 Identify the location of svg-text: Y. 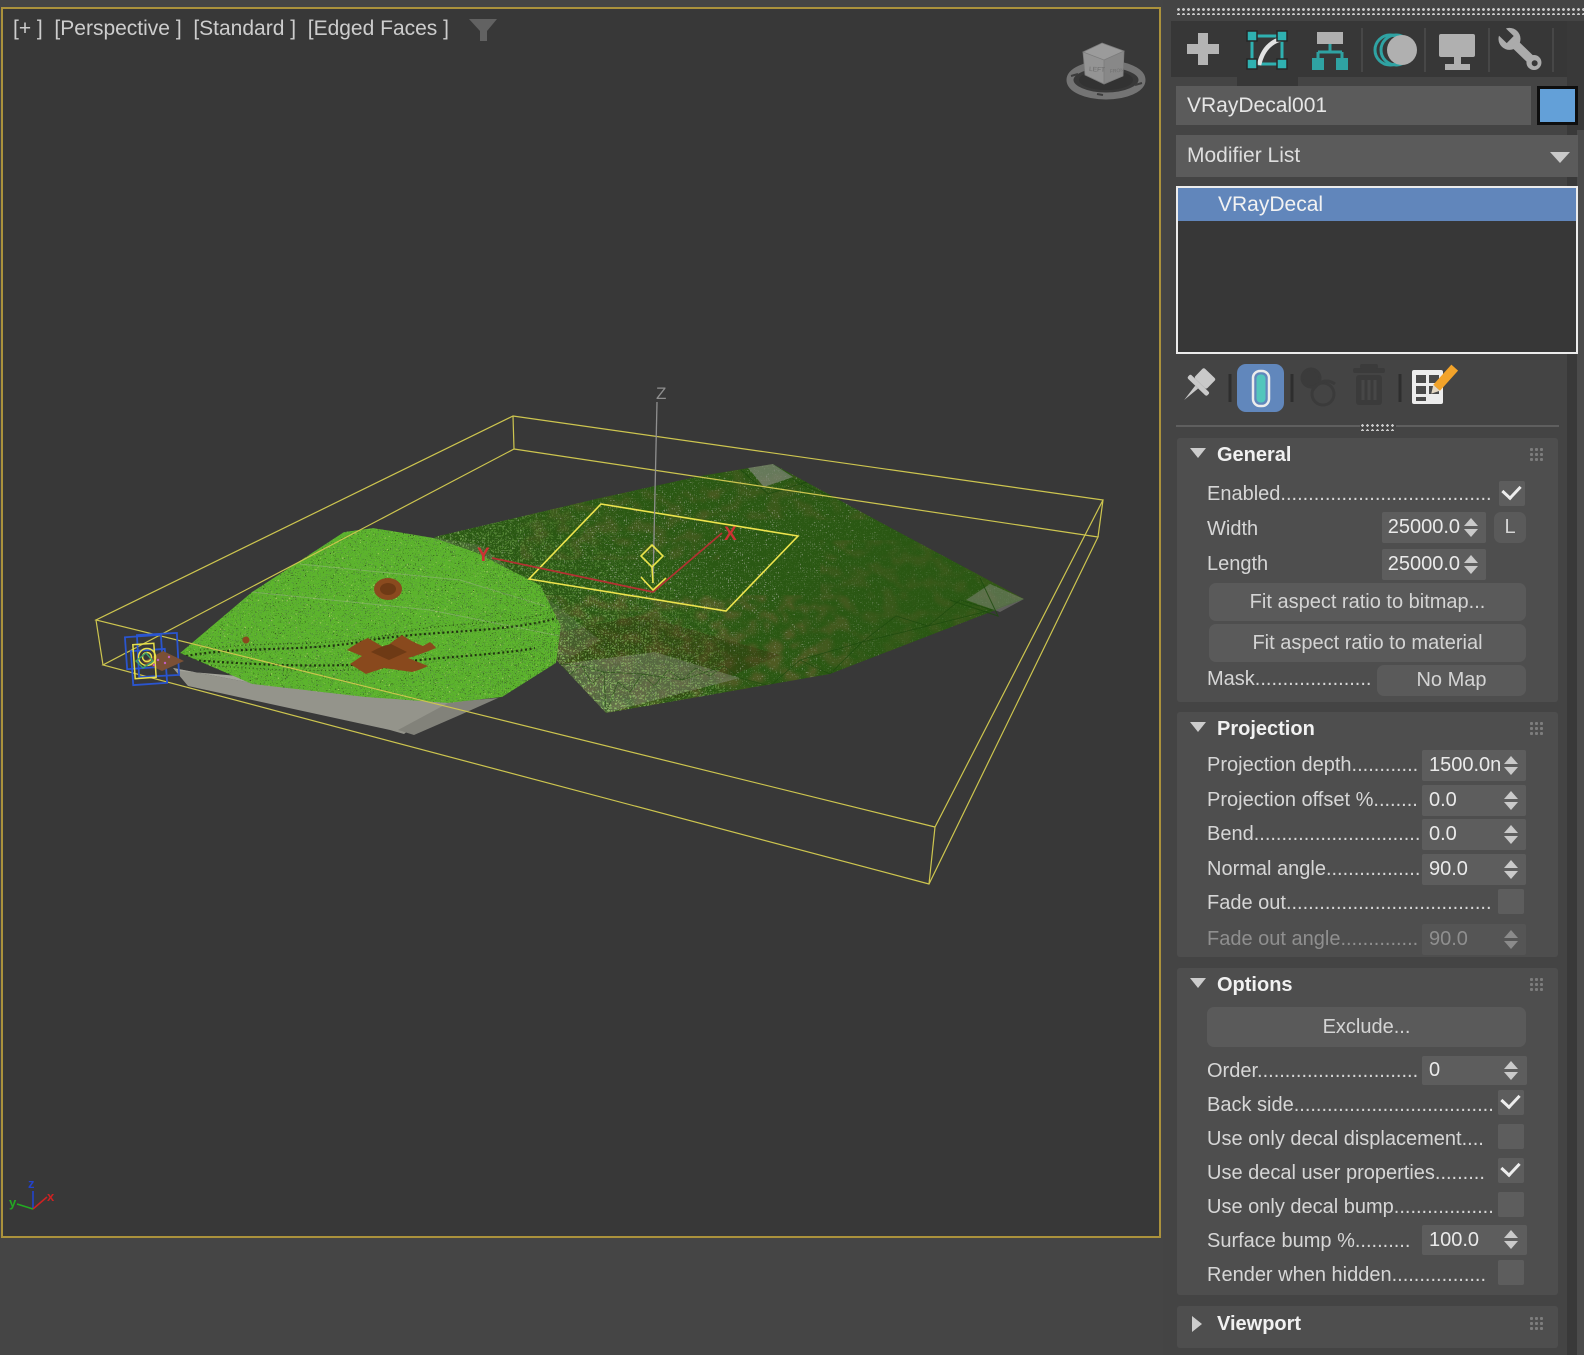
(483, 555).